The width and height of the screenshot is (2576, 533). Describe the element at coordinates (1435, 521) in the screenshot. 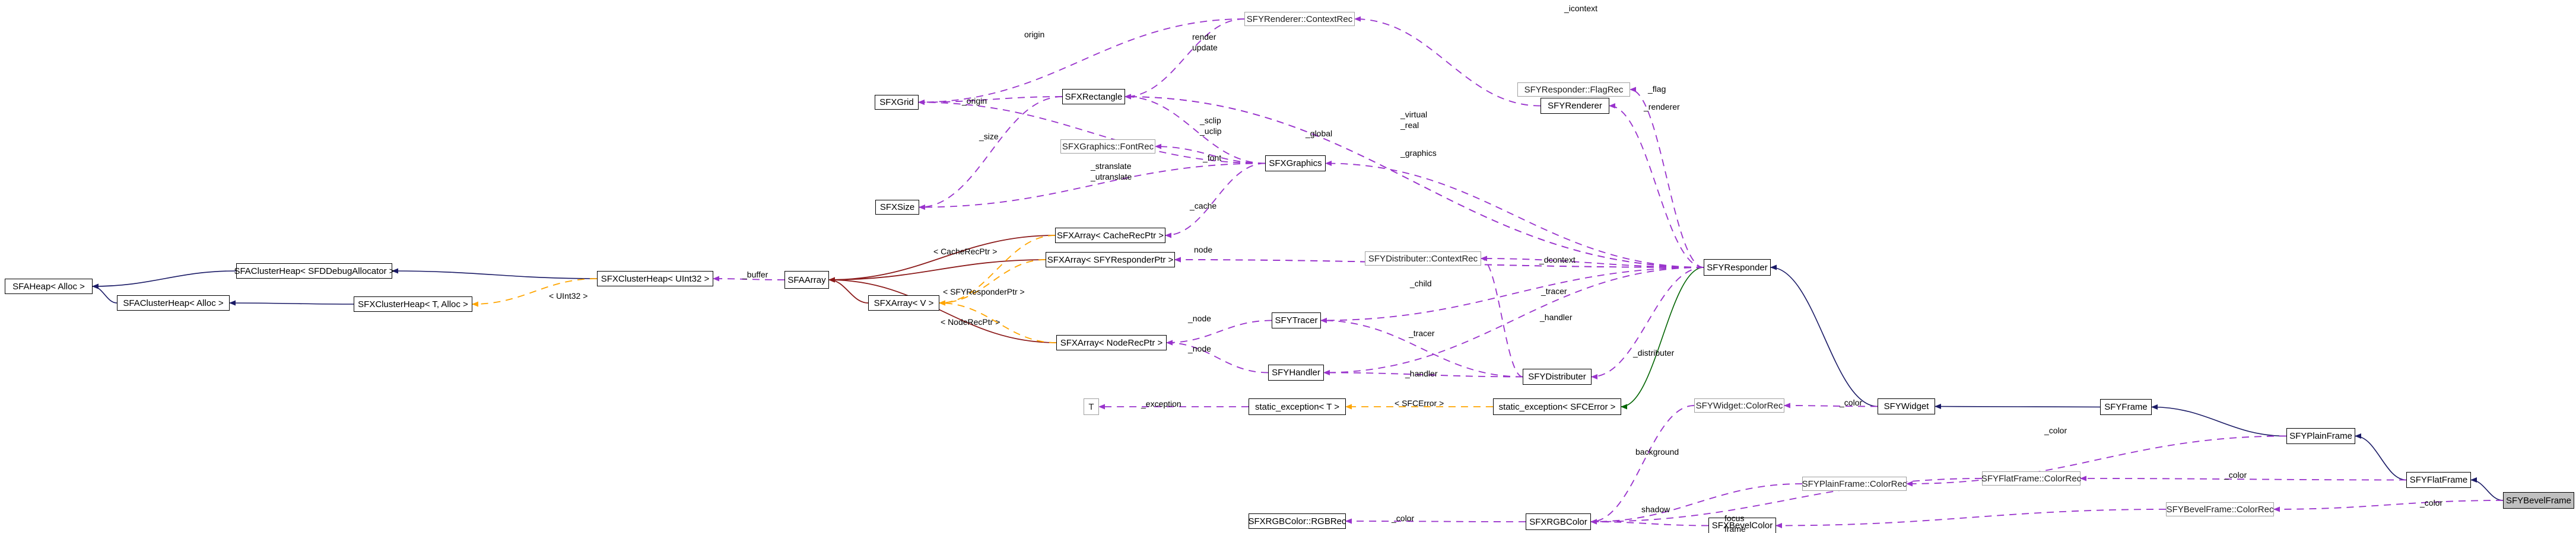

I see `edge-sfxrgbcolor-to-sfxrgbcolor-rgbrec` at that location.